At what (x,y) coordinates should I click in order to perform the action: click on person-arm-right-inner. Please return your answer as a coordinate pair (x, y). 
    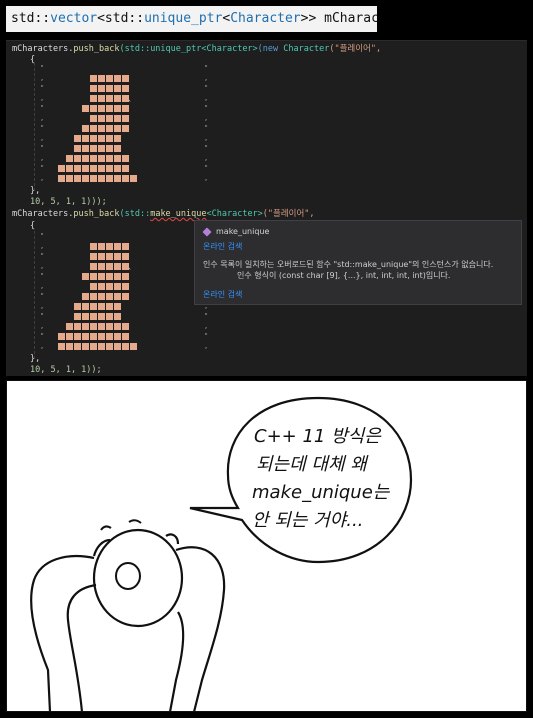
    Looking at the image, I should click on (176, 661).